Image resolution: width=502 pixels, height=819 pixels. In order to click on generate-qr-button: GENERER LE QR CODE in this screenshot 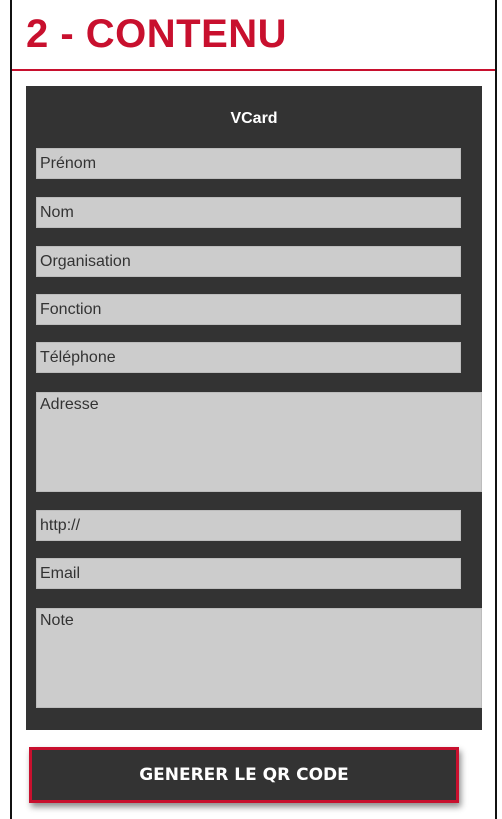, I will do `click(244, 775)`.